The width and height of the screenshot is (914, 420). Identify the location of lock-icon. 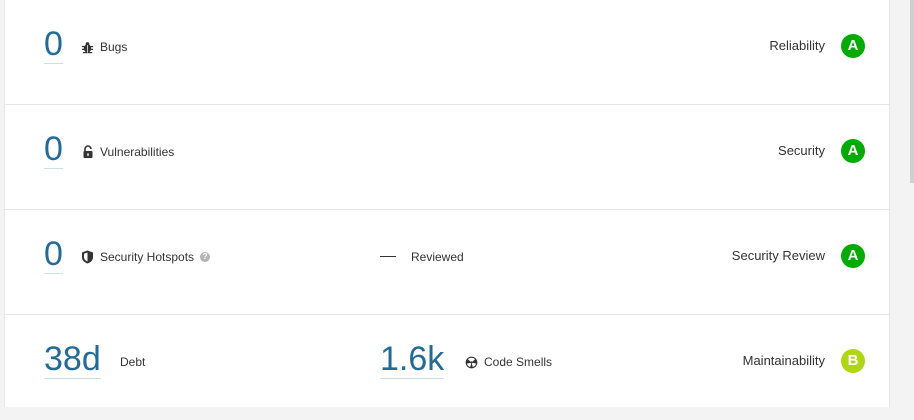
(88, 151).